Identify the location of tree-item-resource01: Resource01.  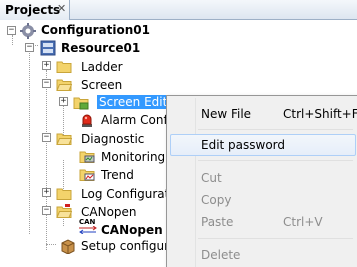
(100, 48).